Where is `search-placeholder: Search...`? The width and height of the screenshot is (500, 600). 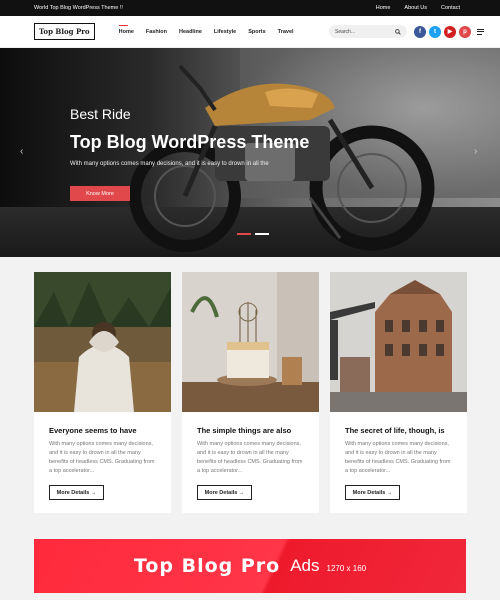
search-placeholder: Search... is located at coordinates (345, 31).